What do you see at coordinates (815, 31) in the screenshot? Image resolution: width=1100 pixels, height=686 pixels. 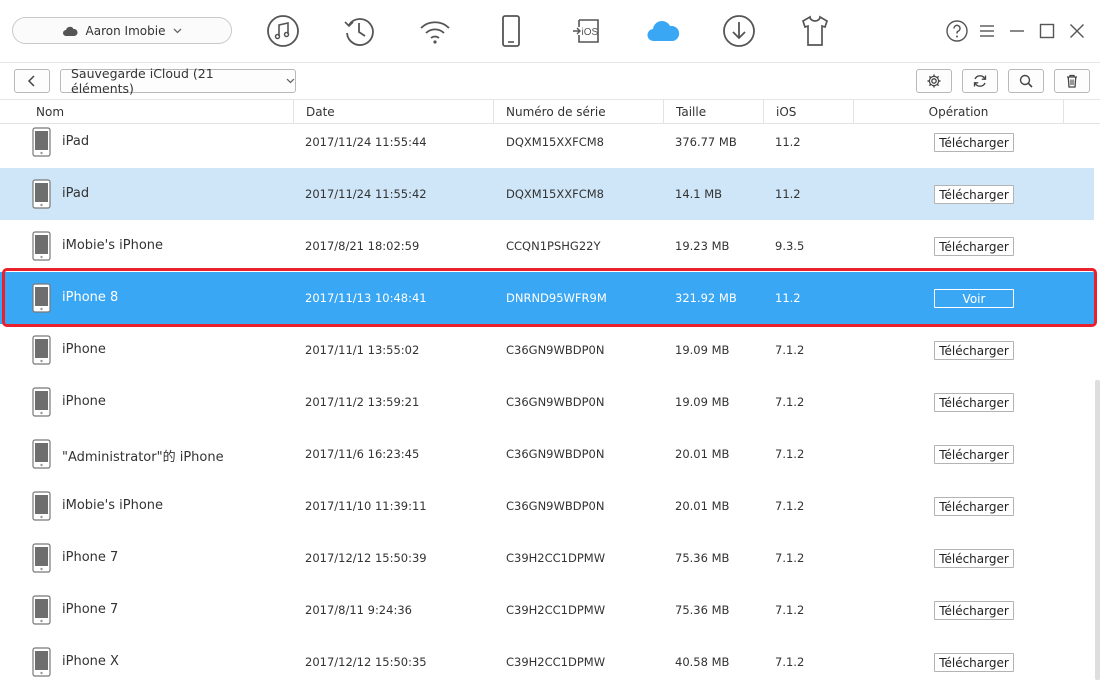 I see `nav-toolkit` at bounding box center [815, 31].